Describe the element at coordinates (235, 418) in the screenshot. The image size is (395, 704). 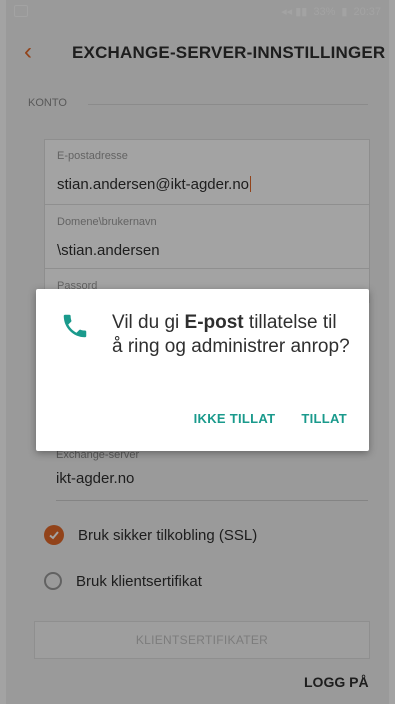
I see `deny-button: IKKE TILLAT` at that location.